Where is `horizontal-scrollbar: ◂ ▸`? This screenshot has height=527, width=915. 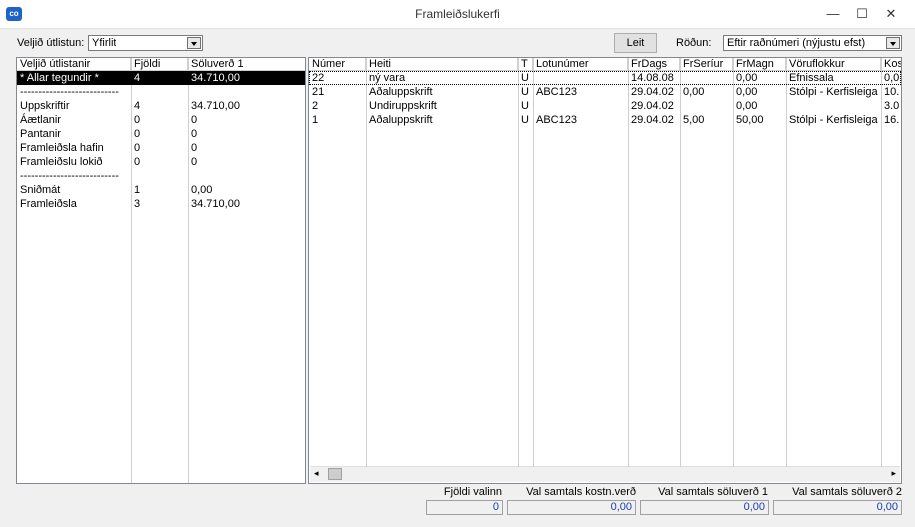
horizontal-scrollbar: ◂ ▸ is located at coordinates (605, 474).